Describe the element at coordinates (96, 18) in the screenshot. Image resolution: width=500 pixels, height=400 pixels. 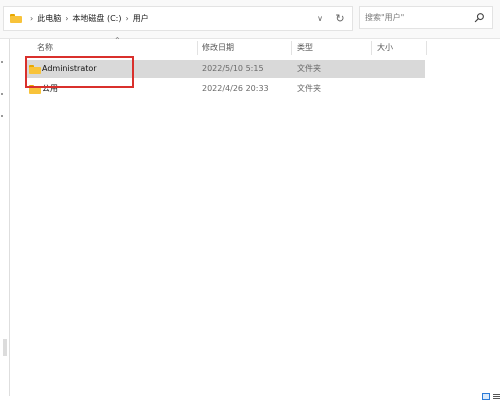
I see `breadcrumb-local-disk: 本地磁盘 (C:)` at that location.